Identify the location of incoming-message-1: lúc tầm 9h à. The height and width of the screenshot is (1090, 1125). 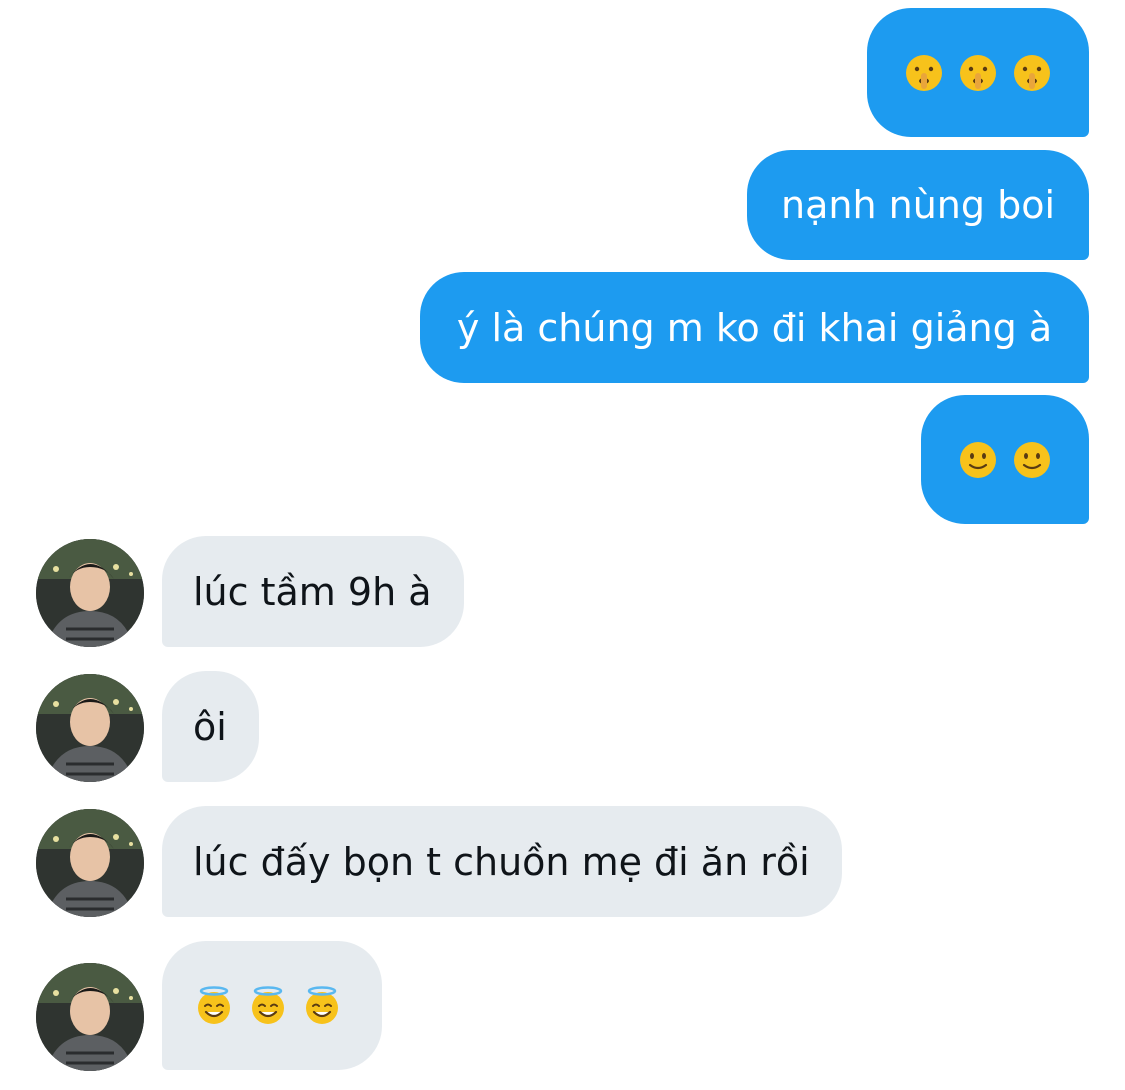
(313, 591).